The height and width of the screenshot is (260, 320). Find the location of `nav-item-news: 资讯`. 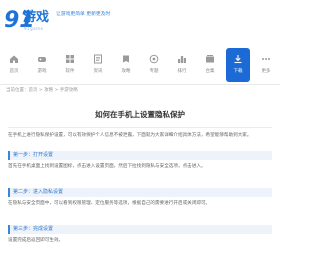

nav-item-news: 资讯 is located at coordinates (98, 65).